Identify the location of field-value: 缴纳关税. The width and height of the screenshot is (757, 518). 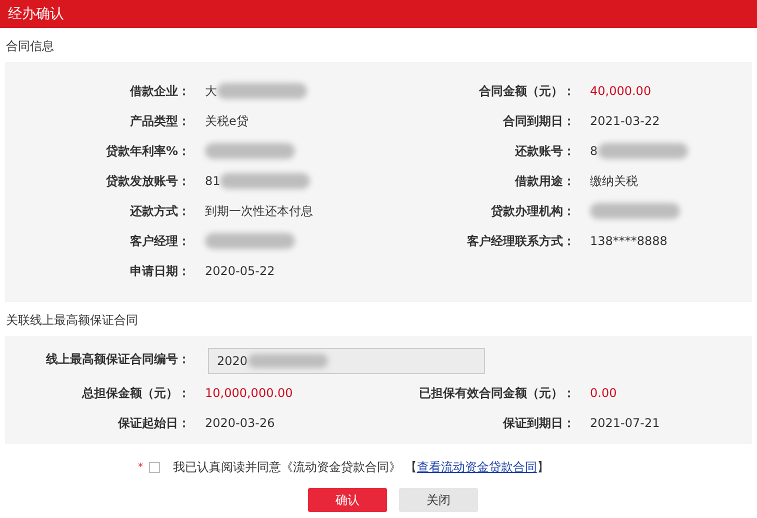
(614, 181).